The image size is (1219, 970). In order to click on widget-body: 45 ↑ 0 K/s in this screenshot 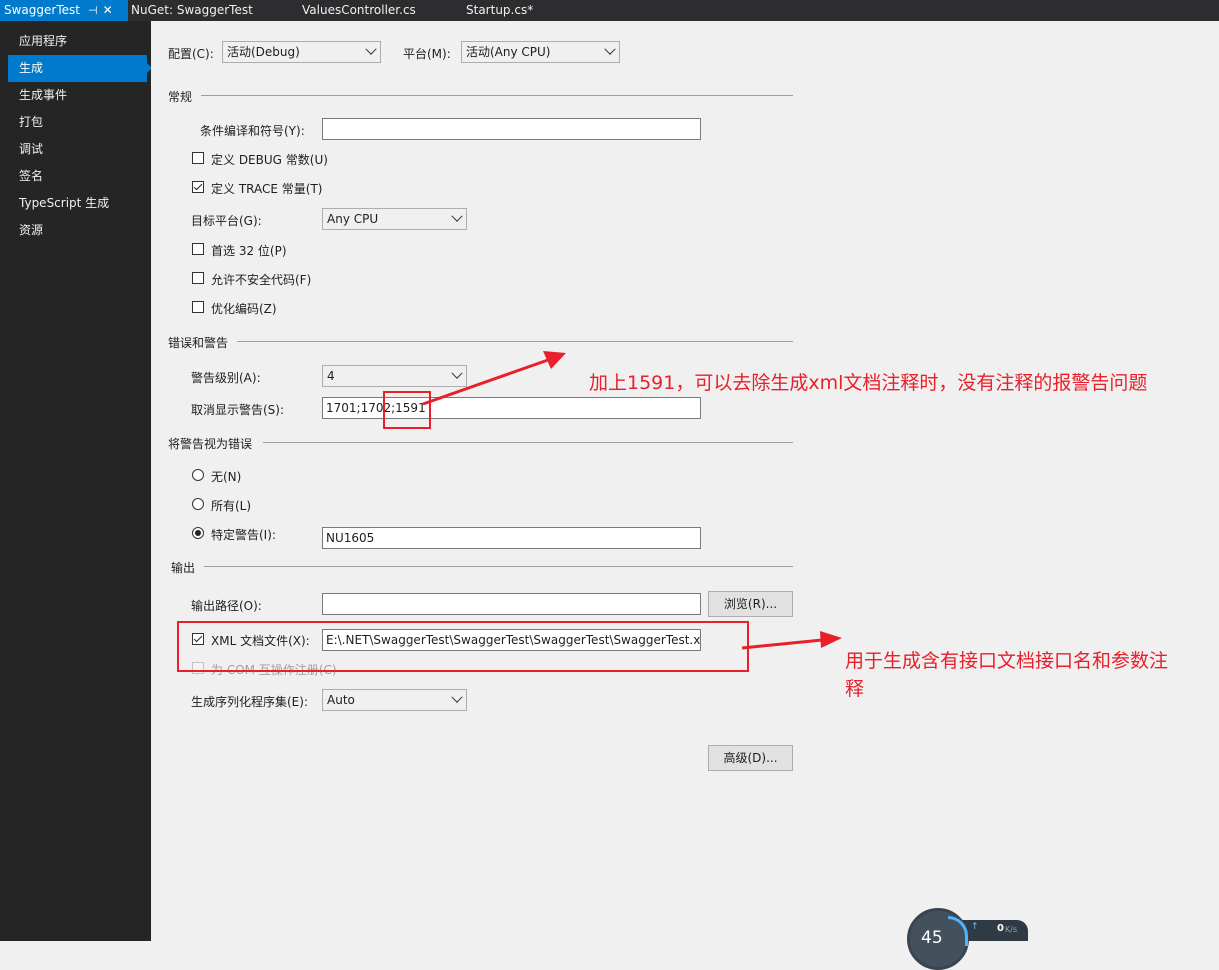, I will do `click(967, 939)`.